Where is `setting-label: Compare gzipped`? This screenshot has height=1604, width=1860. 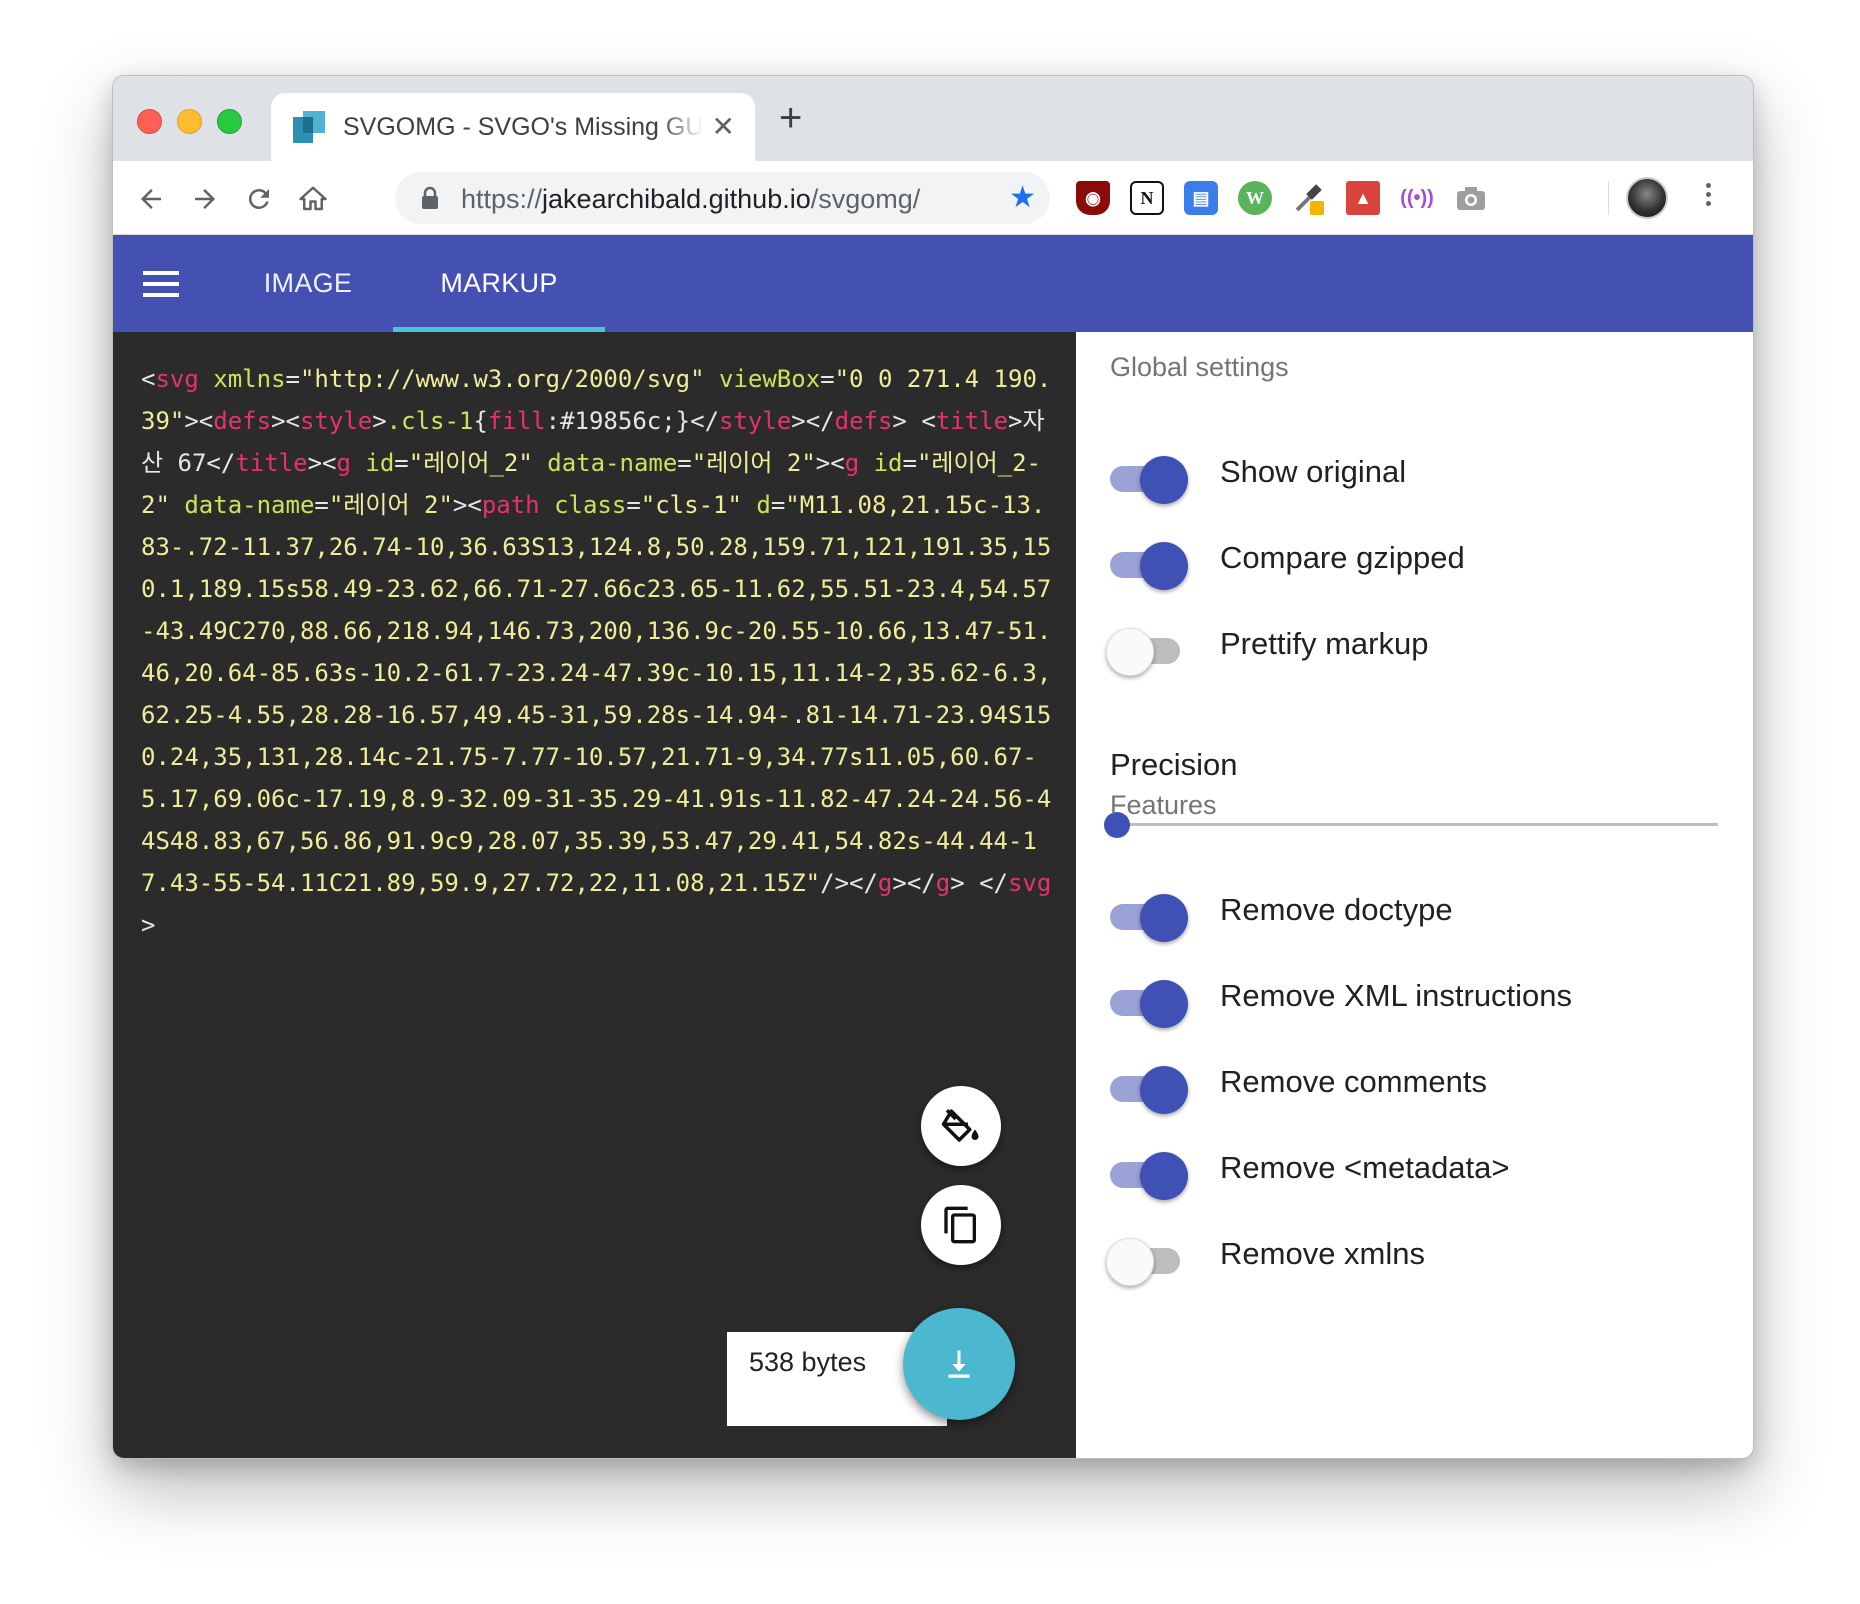 setting-label: Compare gzipped is located at coordinates (1342, 557).